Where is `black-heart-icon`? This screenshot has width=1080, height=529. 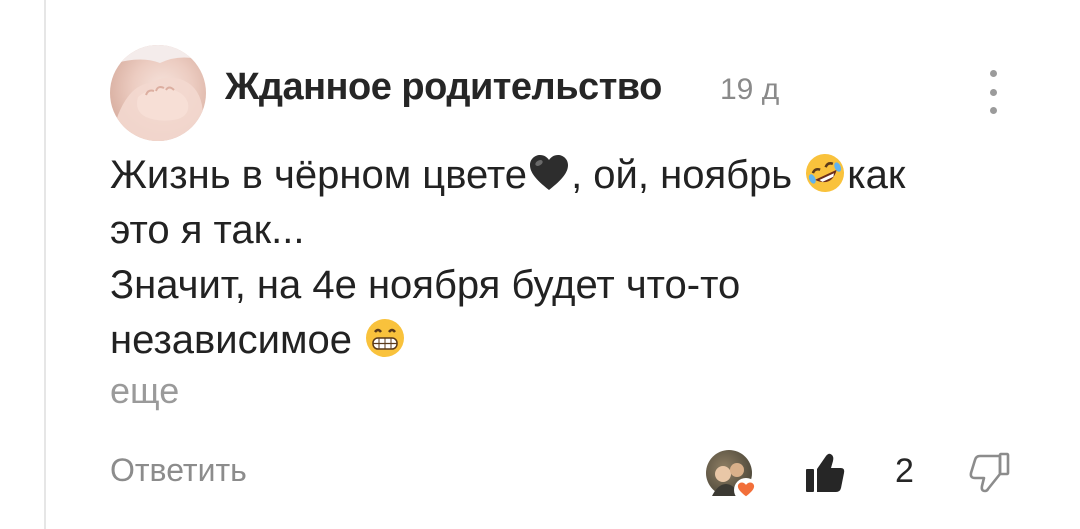
black-heart-icon is located at coordinates (549, 172).